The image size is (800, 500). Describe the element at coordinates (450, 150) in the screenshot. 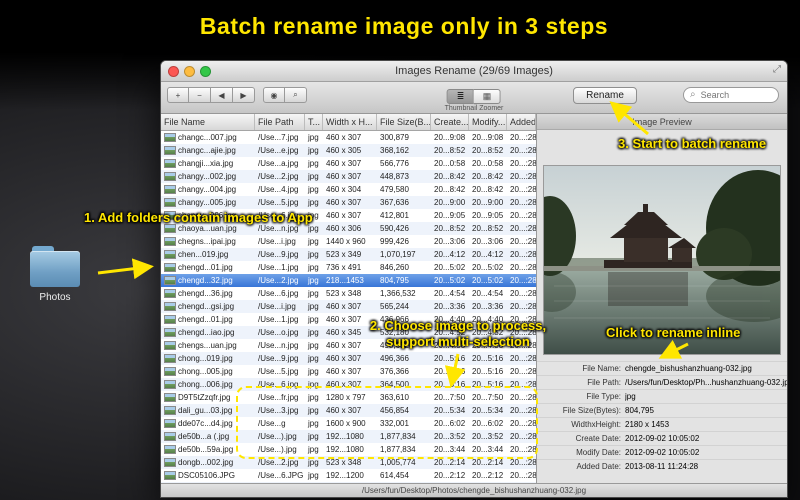

I see `table-cell: 20...8:52` at that location.